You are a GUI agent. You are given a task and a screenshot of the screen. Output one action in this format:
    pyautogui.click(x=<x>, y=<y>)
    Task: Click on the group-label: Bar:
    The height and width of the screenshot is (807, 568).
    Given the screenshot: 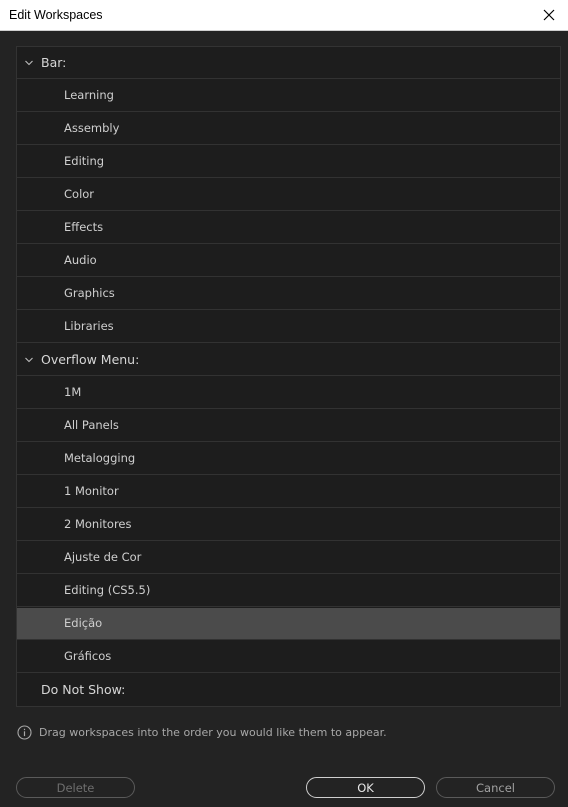 What is the action you would take?
    pyautogui.click(x=54, y=62)
    